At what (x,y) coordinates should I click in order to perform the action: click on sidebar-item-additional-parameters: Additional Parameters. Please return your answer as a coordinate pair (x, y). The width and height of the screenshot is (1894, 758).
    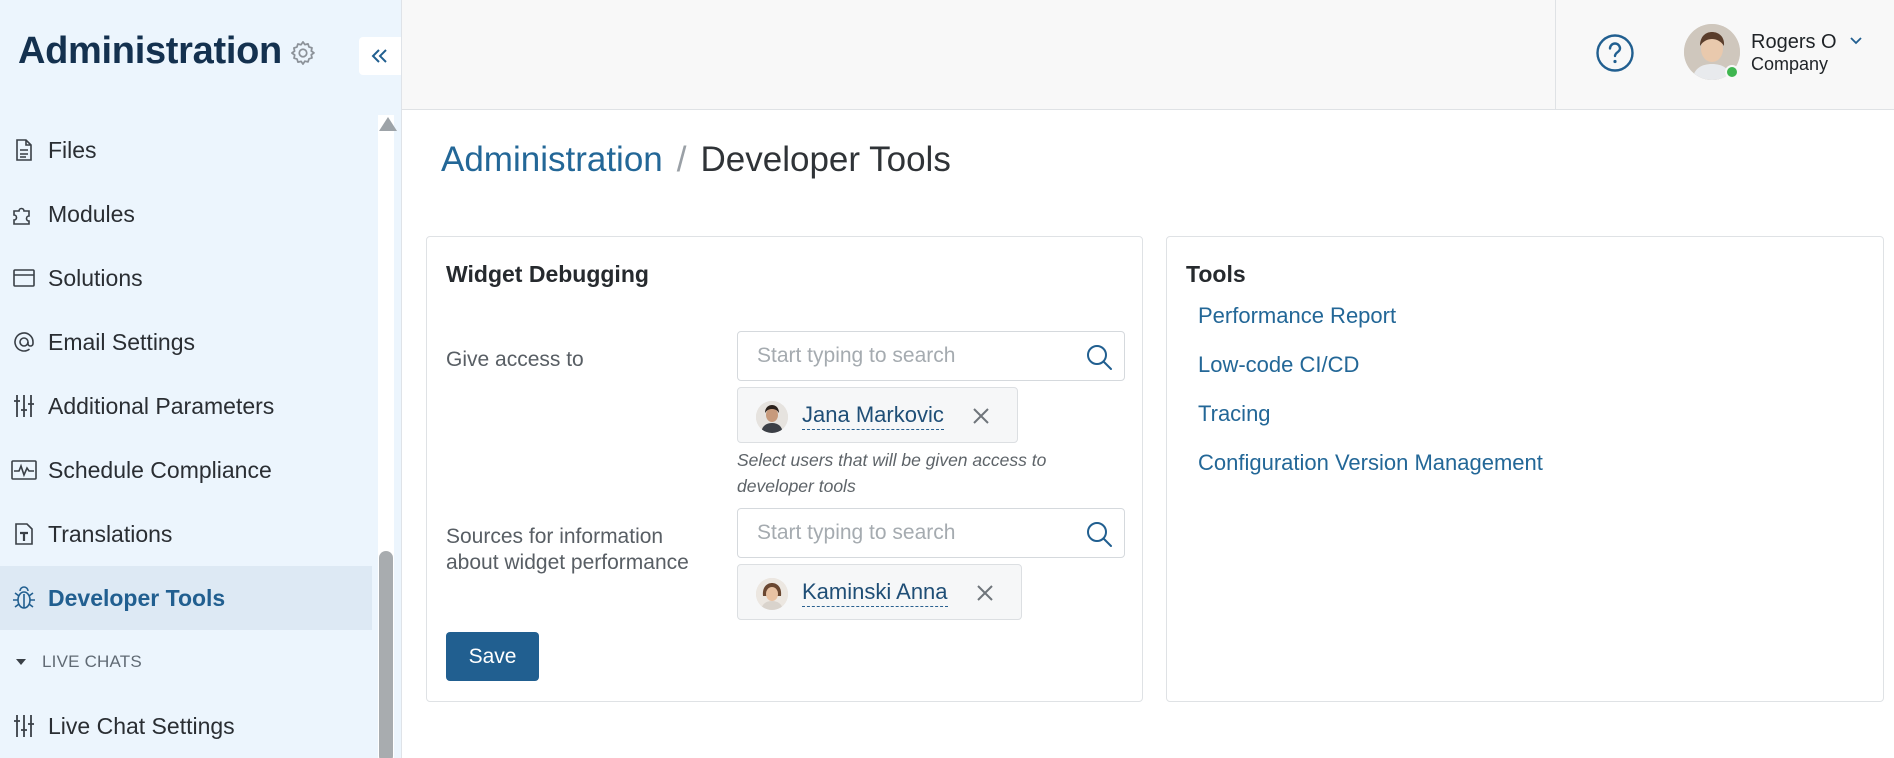
    Looking at the image, I should click on (186, 406).